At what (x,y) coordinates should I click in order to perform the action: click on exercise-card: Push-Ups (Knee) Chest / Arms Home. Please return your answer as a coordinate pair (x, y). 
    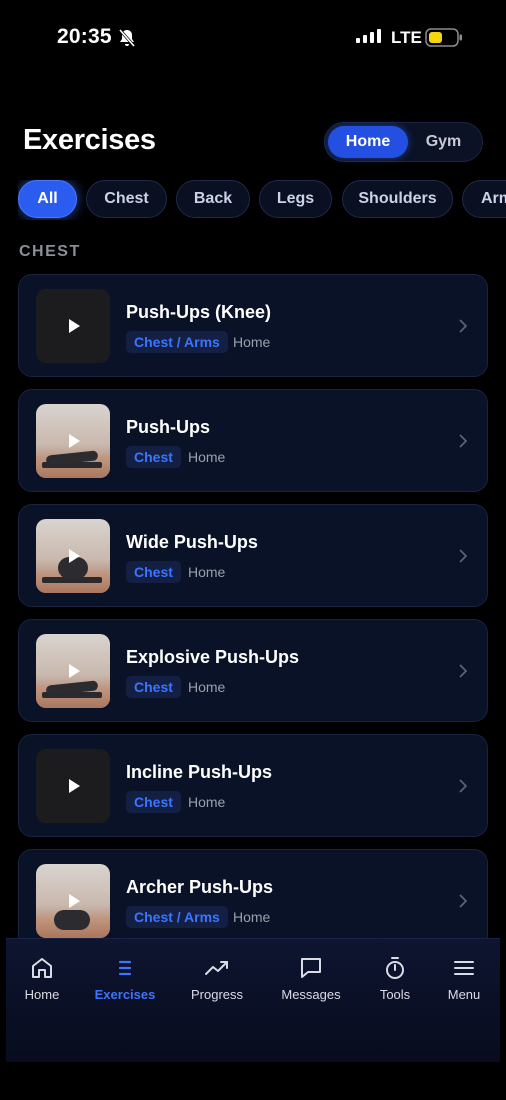
    Looking at the image, I should click on (253, 325).